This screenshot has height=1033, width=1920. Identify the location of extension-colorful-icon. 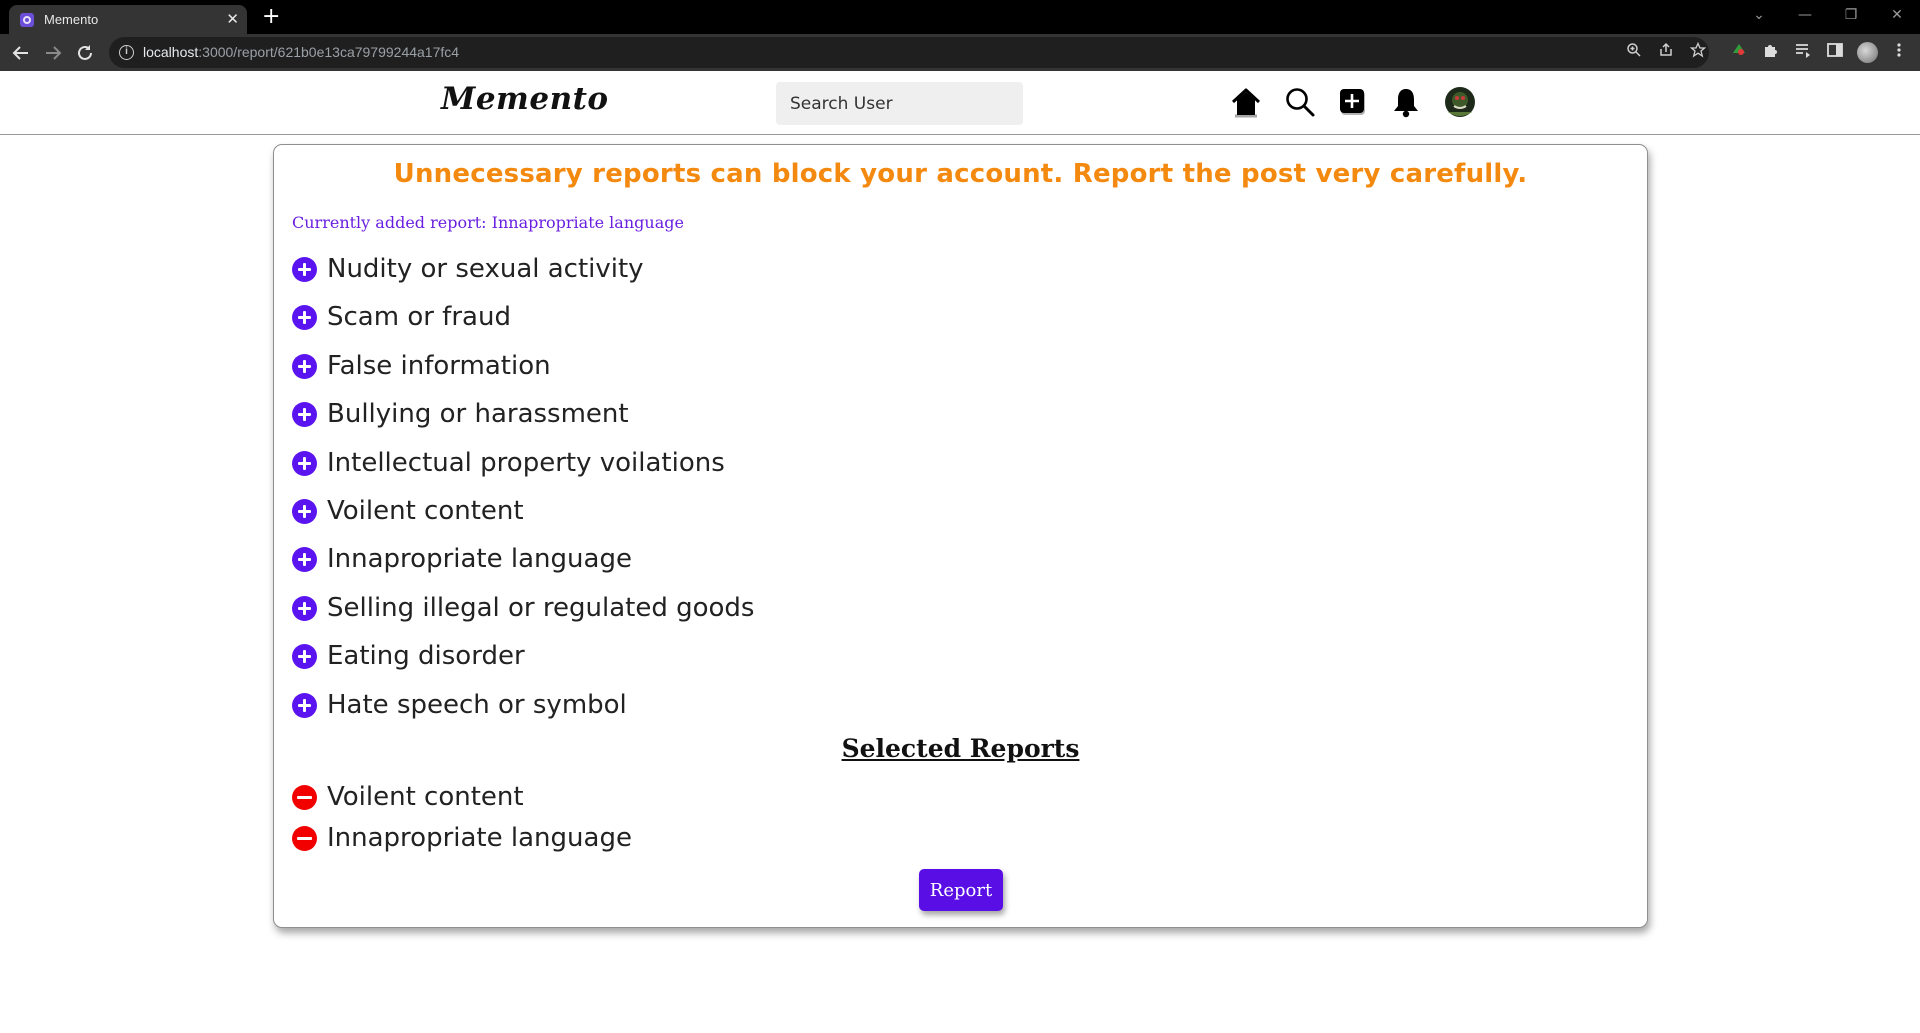
(1739, 52).